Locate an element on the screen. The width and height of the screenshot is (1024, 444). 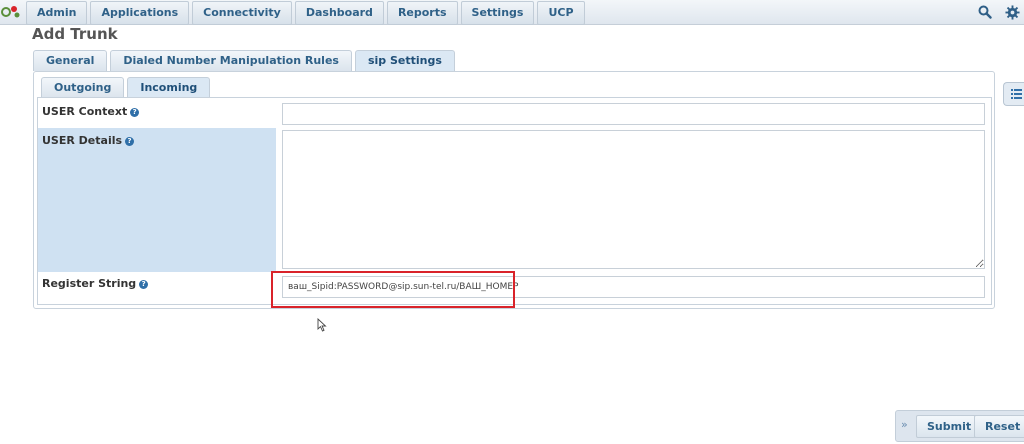
nav-item-settings: Settings is located at coordinates (497, 13).